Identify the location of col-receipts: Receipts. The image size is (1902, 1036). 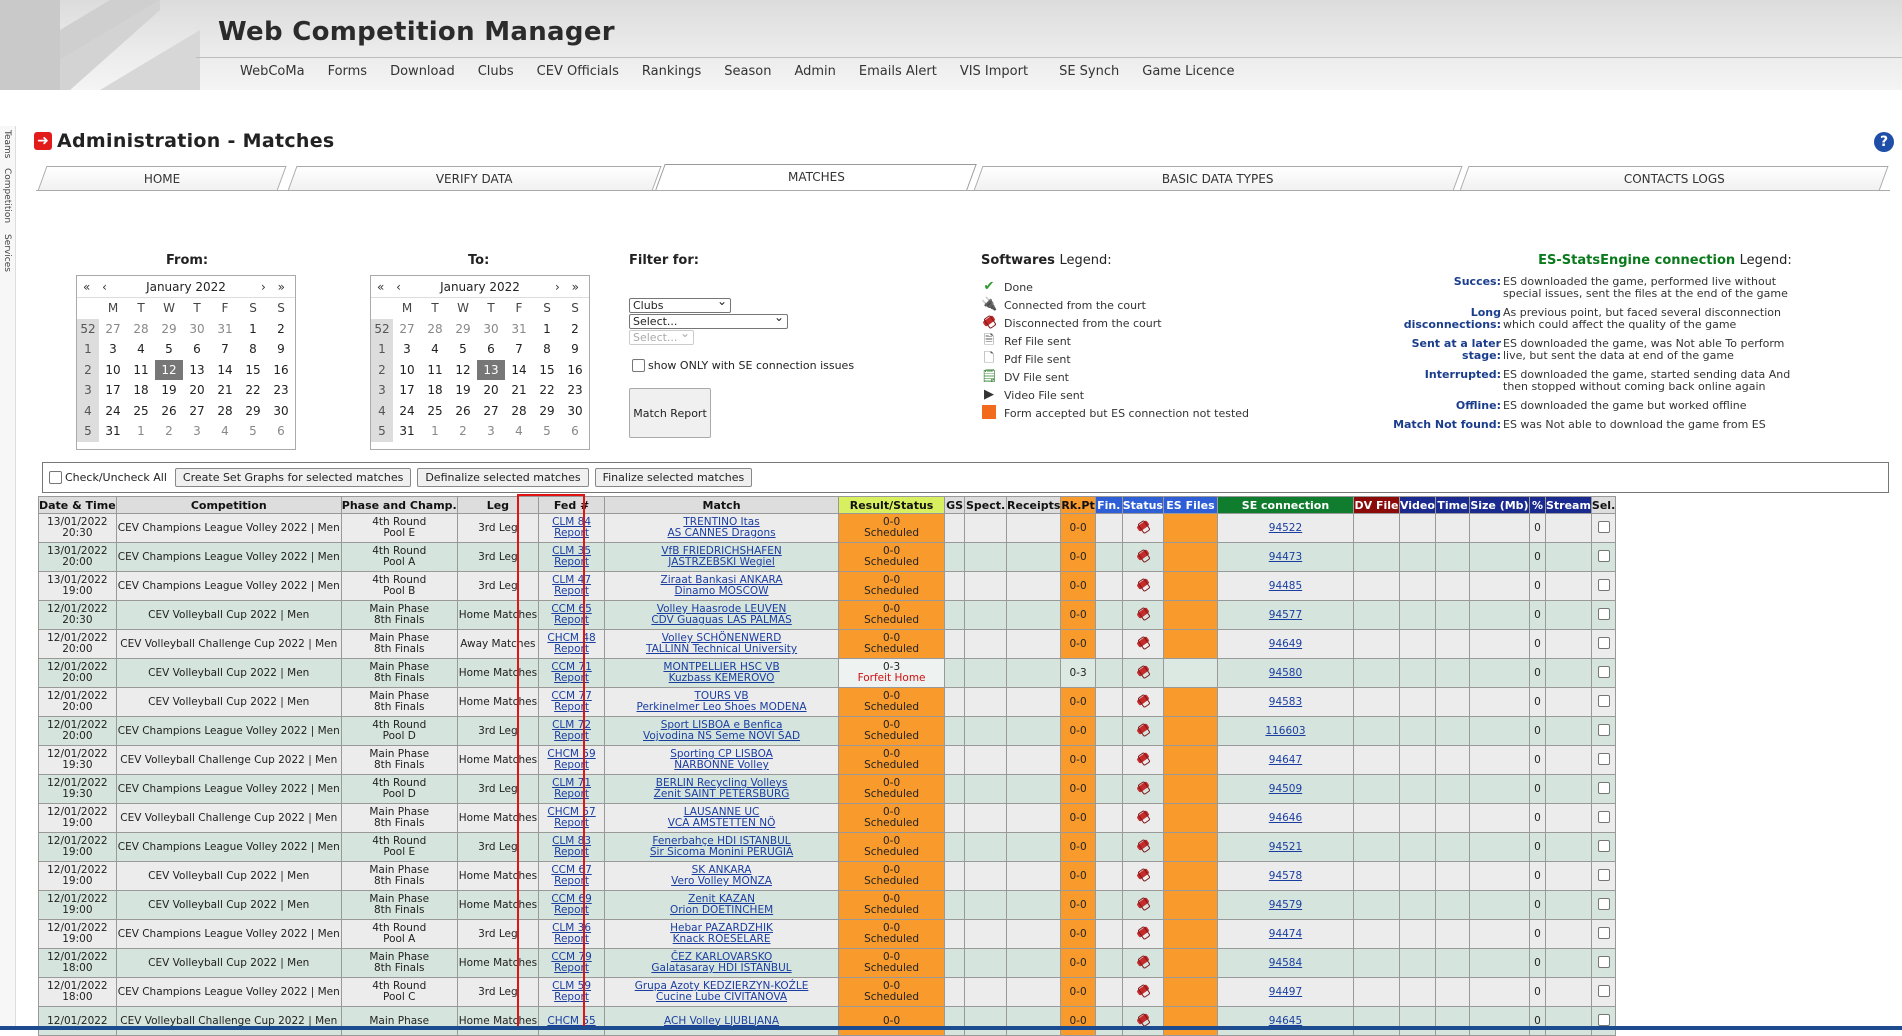
(1034, 505).